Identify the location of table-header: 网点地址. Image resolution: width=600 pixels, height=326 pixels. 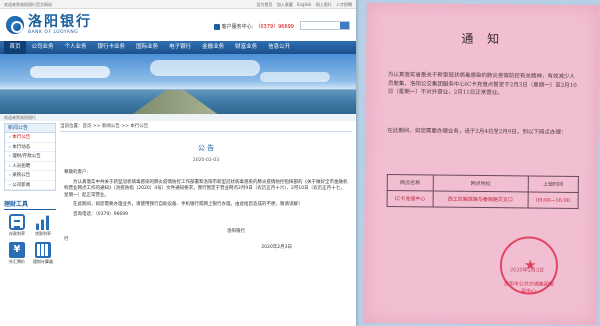
(481, 183).